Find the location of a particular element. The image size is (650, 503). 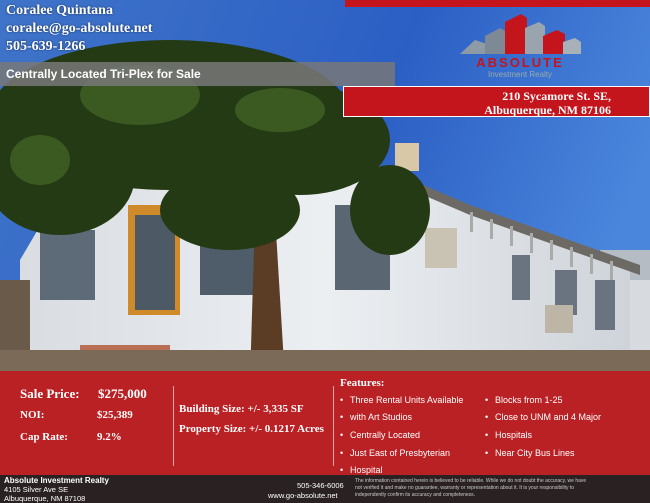

sale-price-value: $275,000 is located at coordinates (122, 393).